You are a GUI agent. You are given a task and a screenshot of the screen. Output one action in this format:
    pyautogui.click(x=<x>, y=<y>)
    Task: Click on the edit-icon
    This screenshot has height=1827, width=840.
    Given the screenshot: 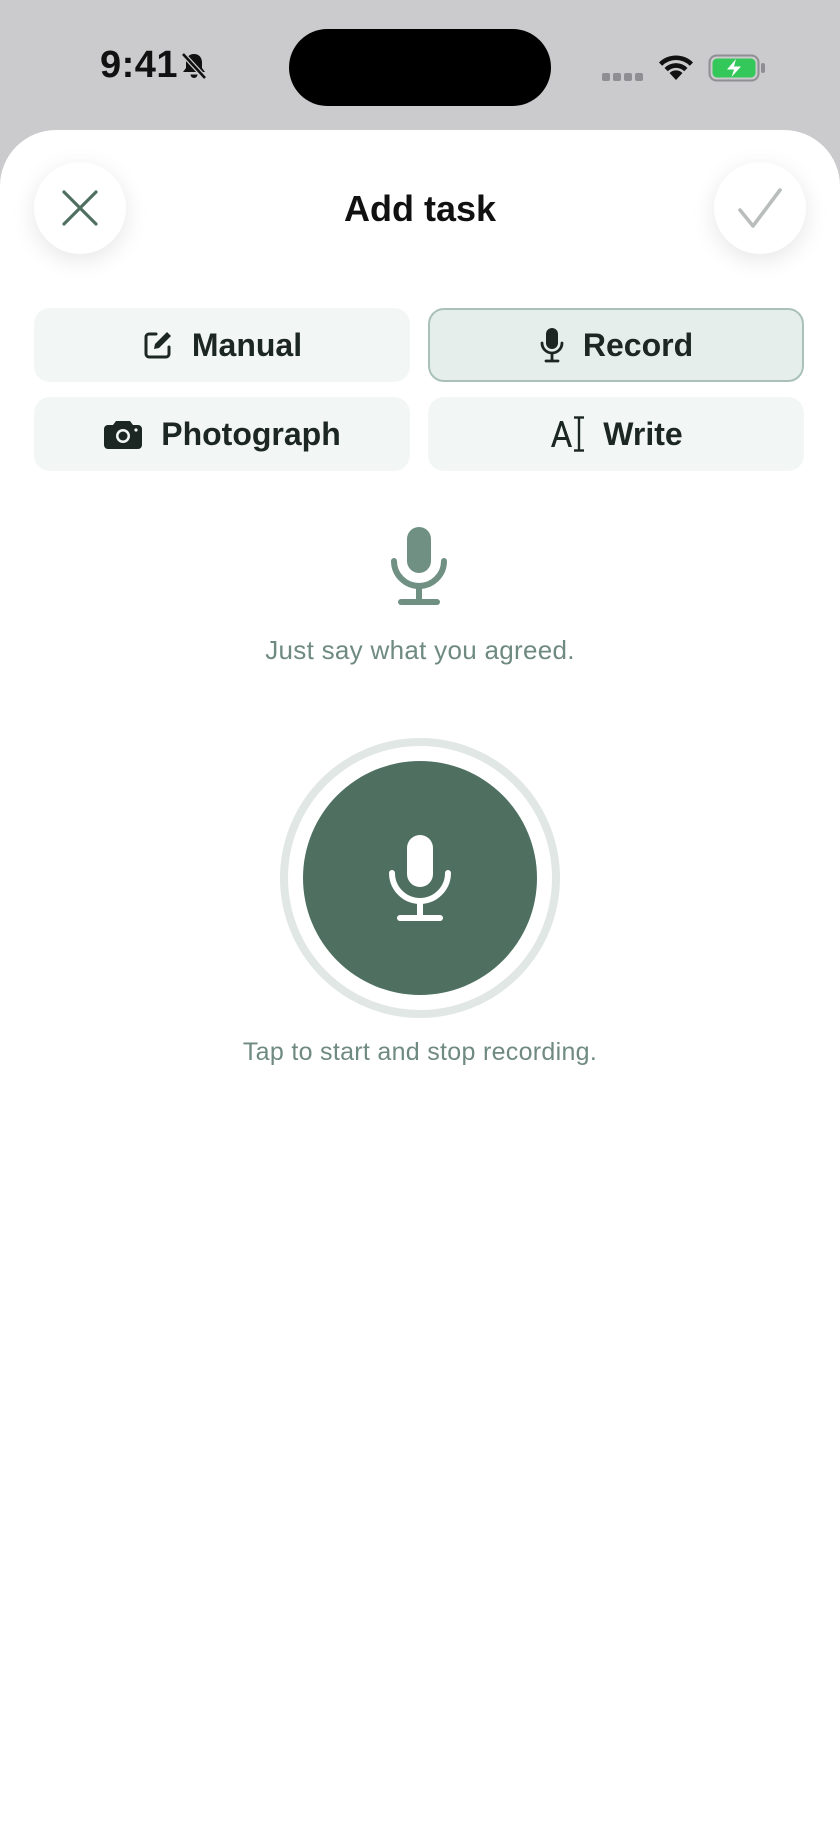 What is the action you would take?
    pyautogui.click(x=157, y=345)
    